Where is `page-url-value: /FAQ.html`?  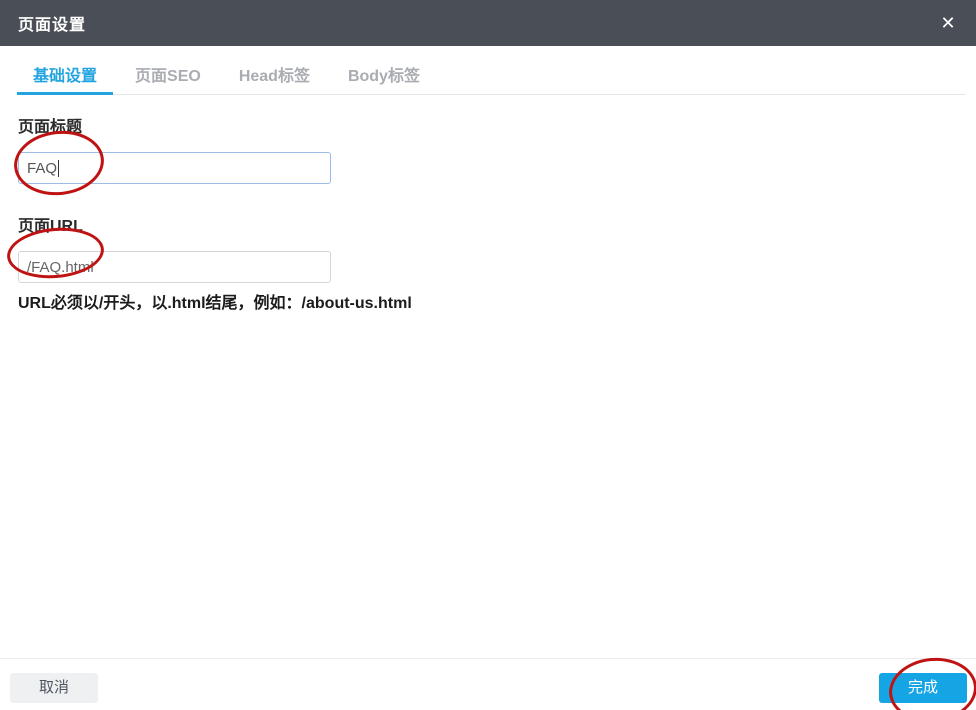
page-url-value: /FAQ.html is located at coordinates (60, 267).